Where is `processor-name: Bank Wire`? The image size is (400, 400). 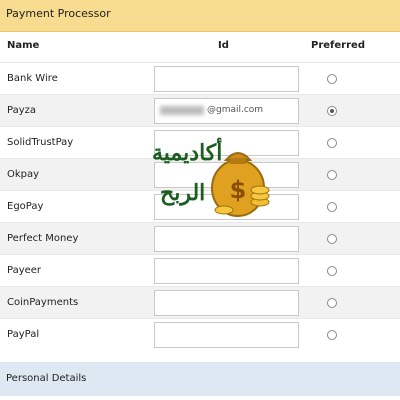 processor-name: Bank Wire is located at coordinates (32, 78).